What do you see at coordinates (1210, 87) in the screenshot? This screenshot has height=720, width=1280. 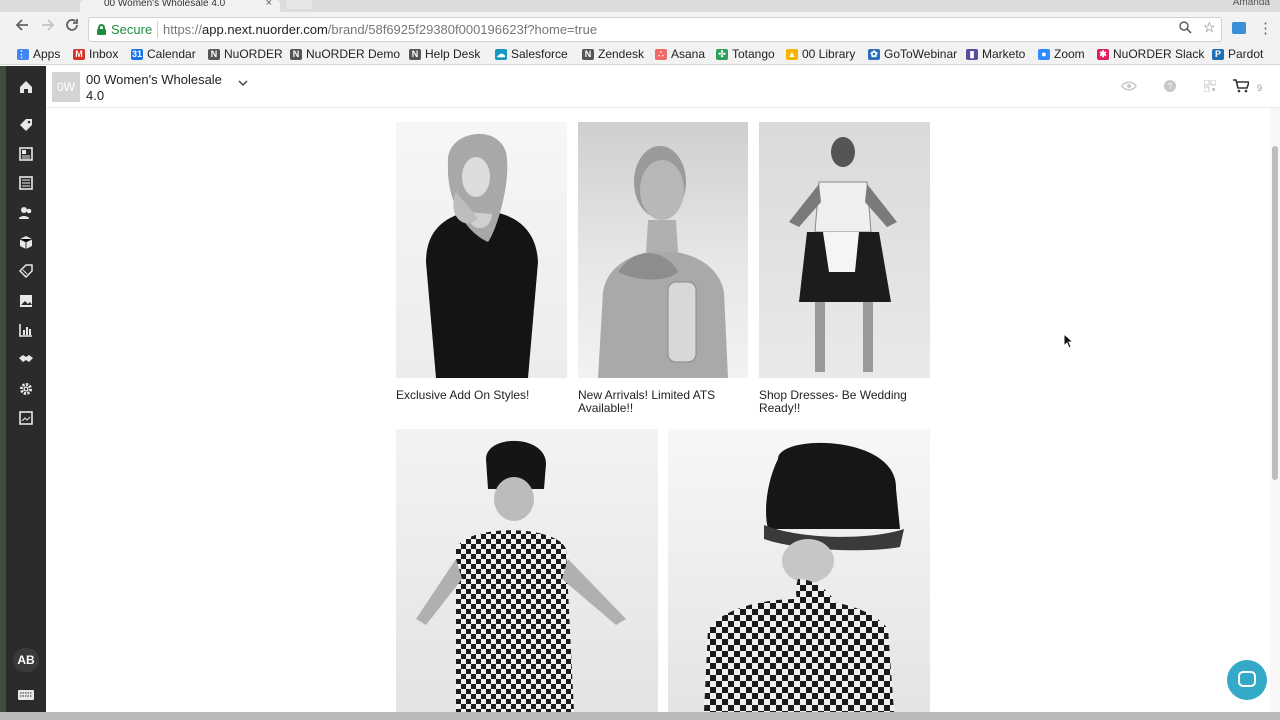 I see `qr-code-icon` at bounding box center [1210, 87].